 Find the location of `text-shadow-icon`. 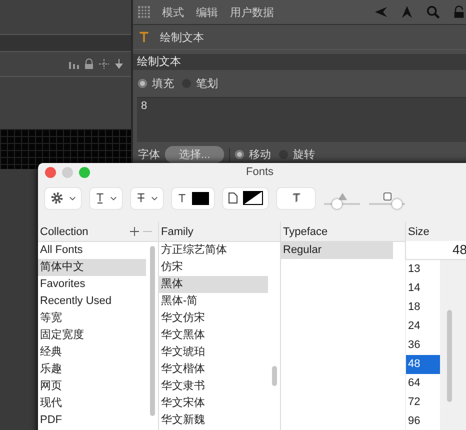

text-shadow-icon is located at coordinates (296, 198).